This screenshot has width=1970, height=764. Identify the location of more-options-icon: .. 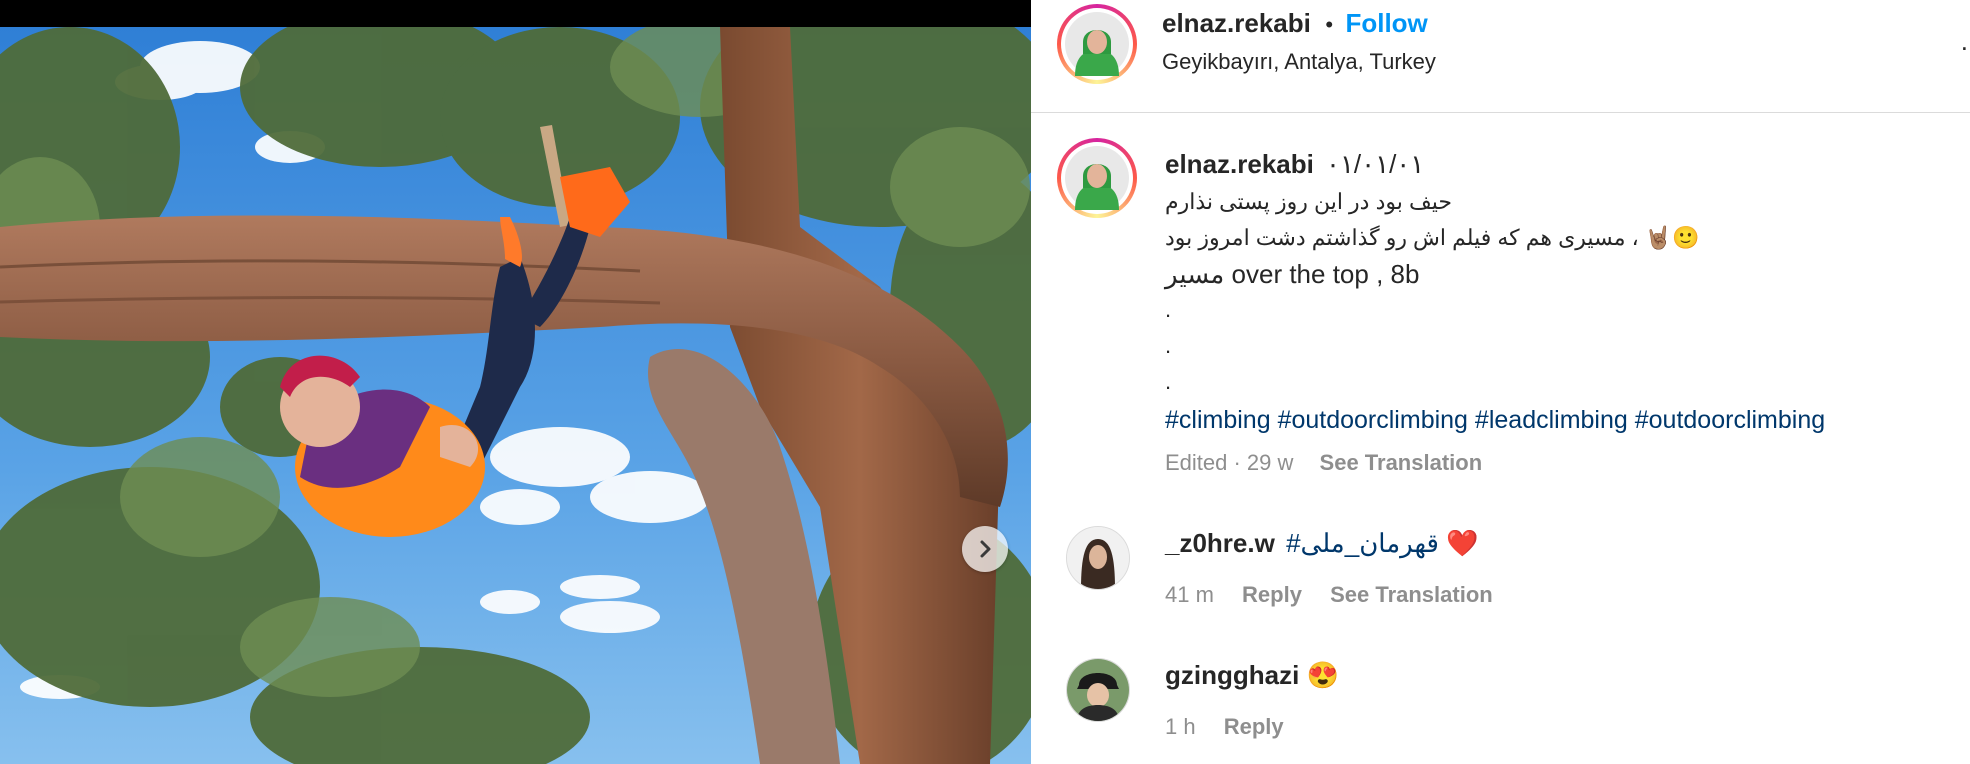
(1964, 41).